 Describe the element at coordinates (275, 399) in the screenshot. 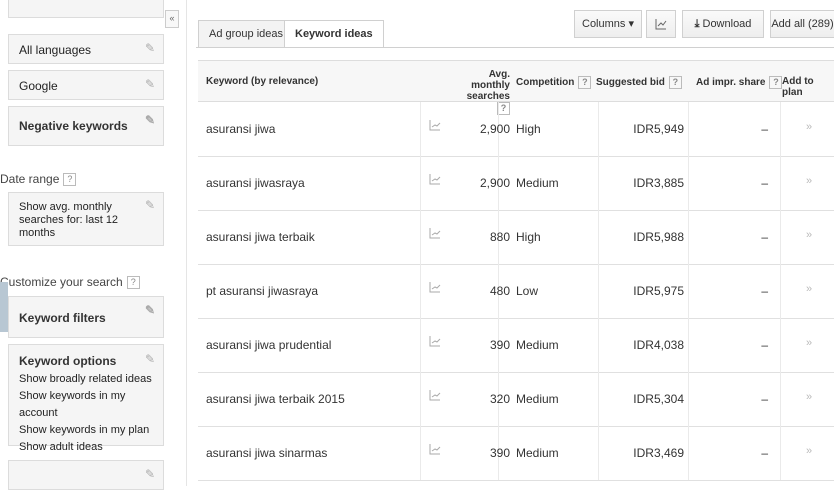

I see `keyword-cell: asuransi jiwa terbaik 2015` at that location.